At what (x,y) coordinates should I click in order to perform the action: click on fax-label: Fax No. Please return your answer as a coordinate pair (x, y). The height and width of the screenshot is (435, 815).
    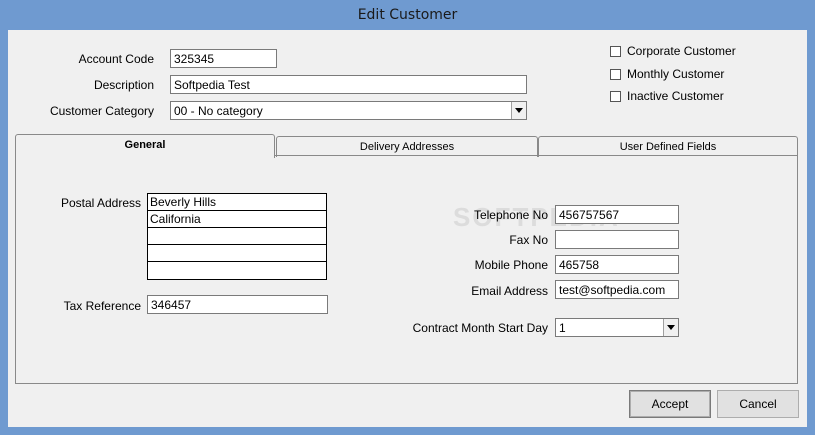
    Looking at the image, I should click on (528, 240).